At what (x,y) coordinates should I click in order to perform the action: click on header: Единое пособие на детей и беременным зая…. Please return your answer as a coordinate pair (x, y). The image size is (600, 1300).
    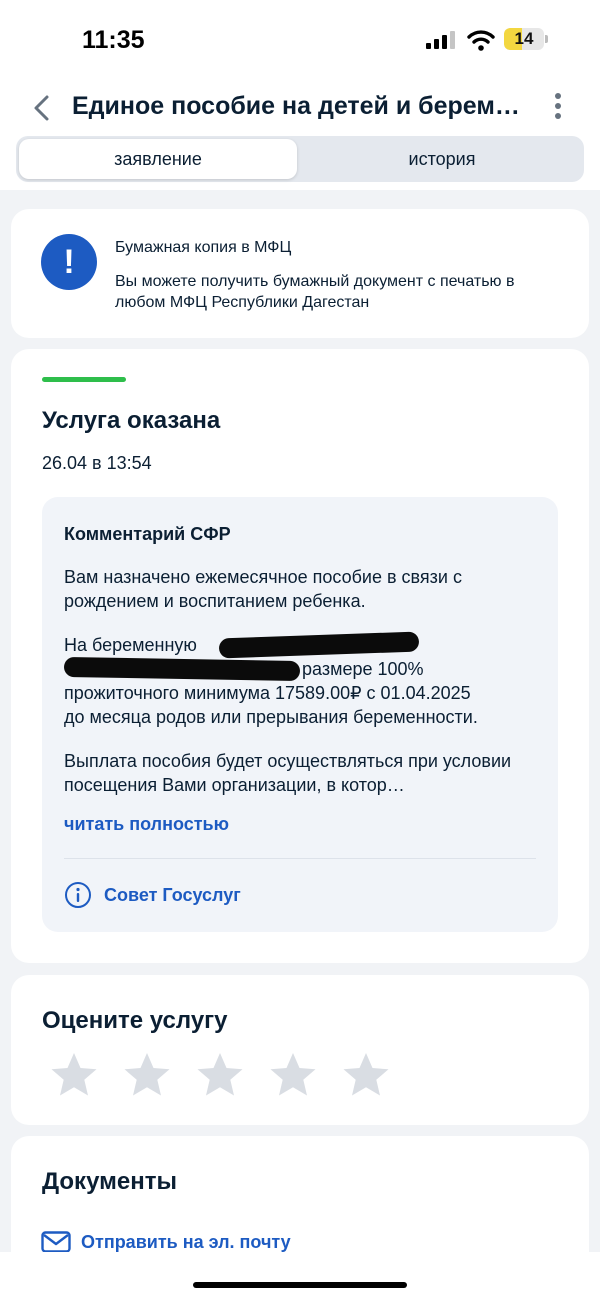
    Looking at the image, I should click on (300, 135).